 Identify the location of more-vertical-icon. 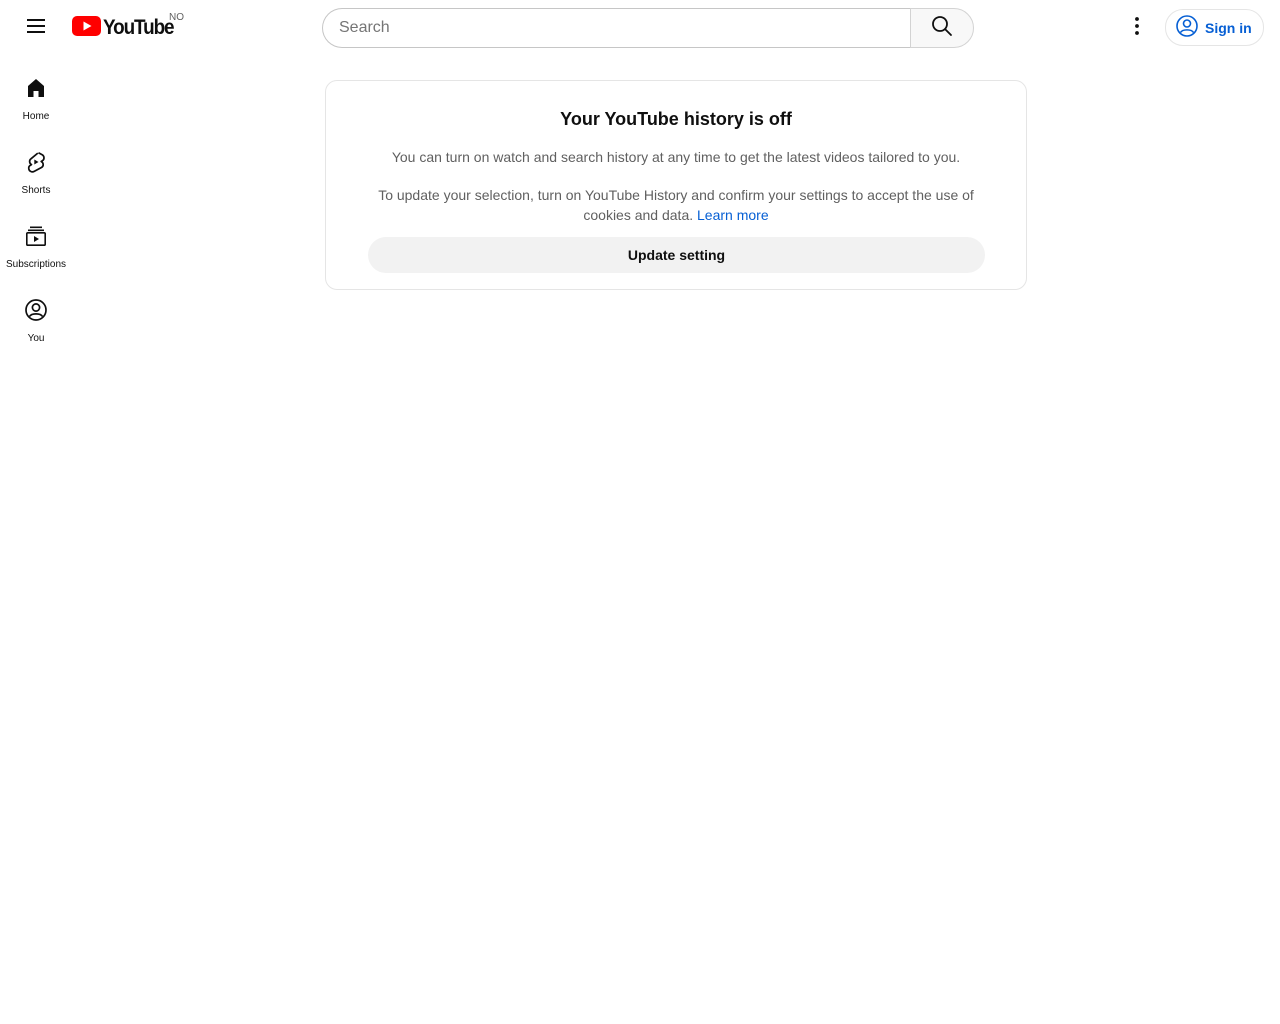
(1137, 28).